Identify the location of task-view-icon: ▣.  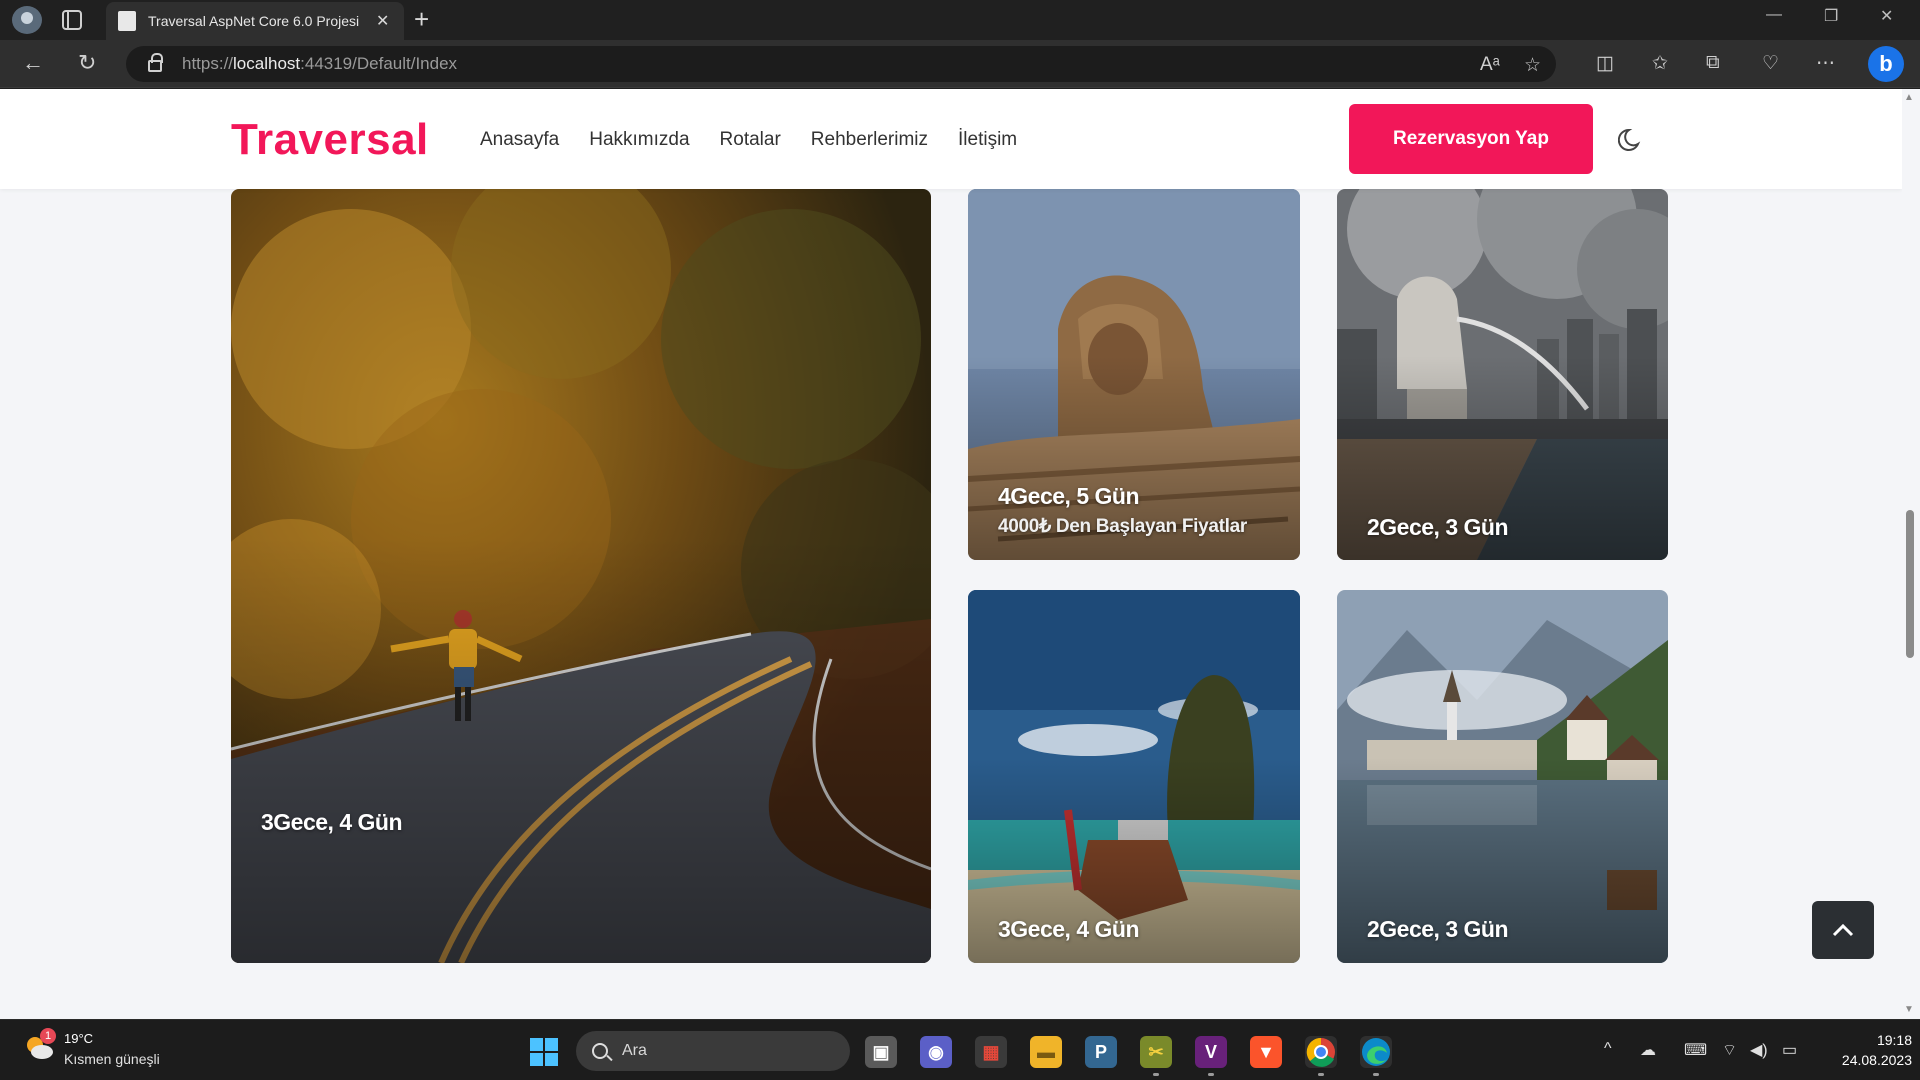
(881, 1052).